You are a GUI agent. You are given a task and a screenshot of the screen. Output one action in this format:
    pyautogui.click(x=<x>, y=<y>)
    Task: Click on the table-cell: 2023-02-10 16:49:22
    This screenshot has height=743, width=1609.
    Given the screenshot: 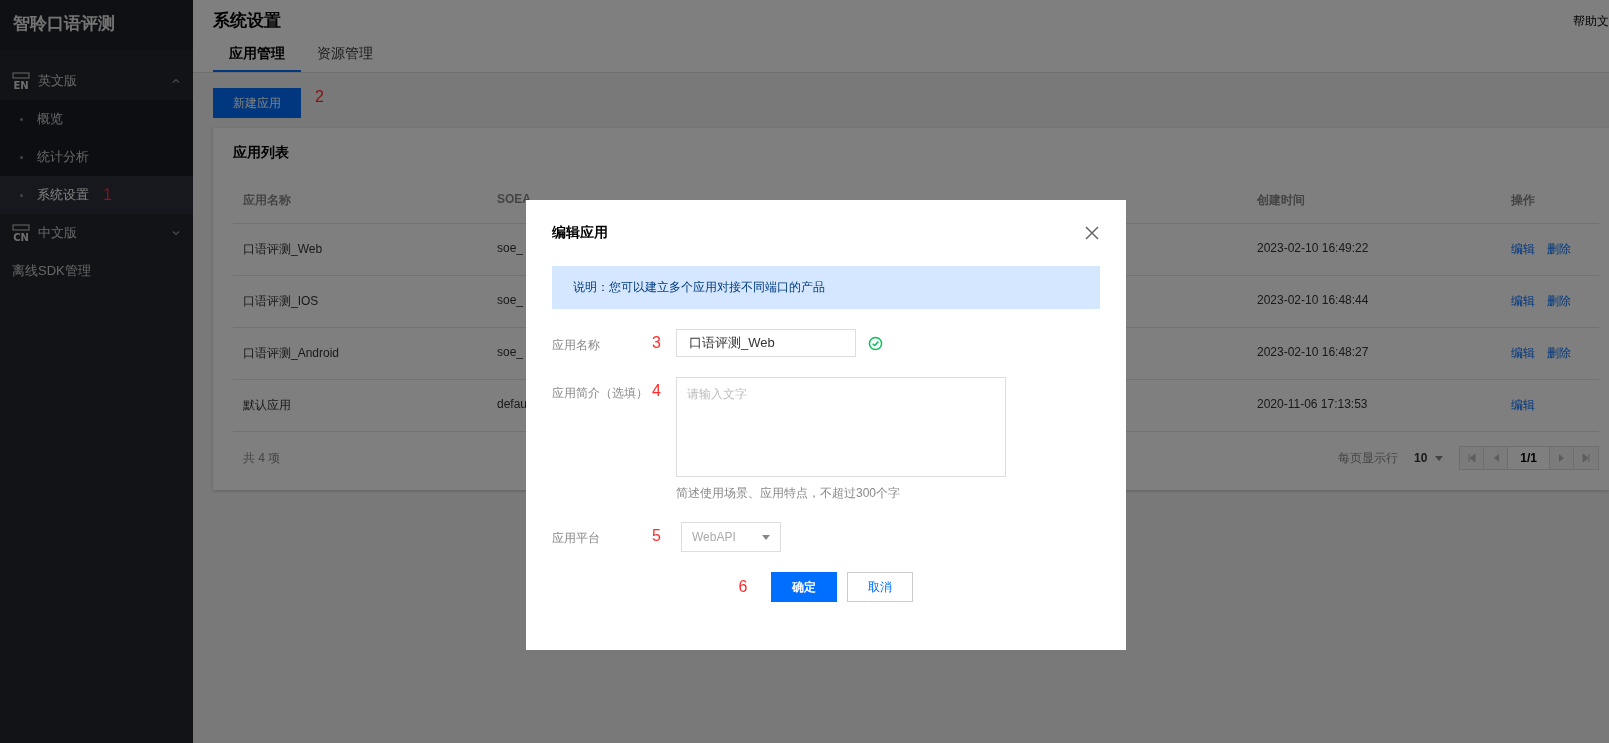 What is the action you would take?
    pyautogui.click(x=1374, y=250)
    